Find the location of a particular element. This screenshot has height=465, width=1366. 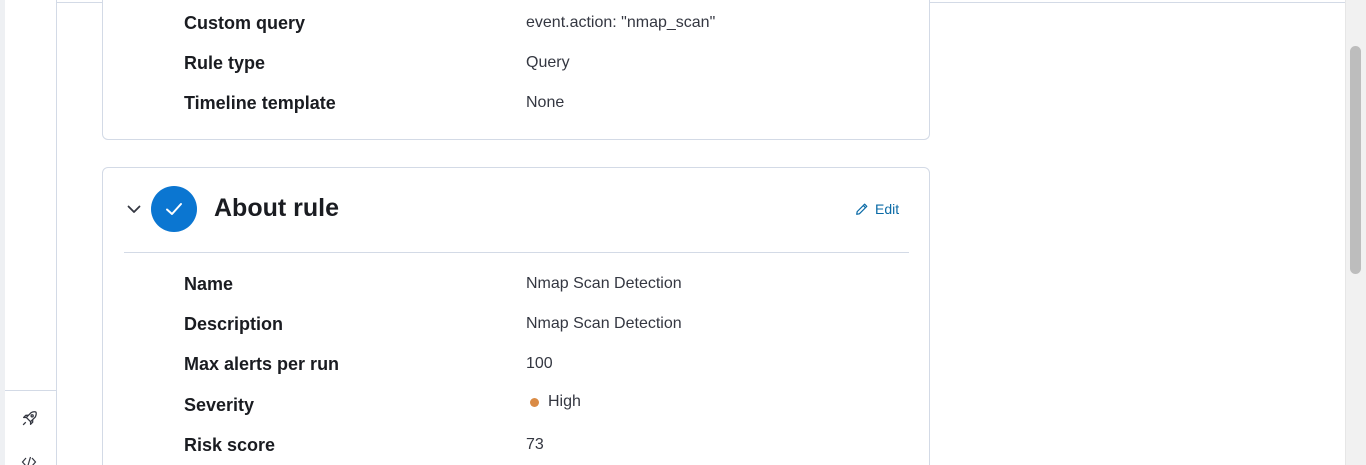

row-label: Severity is located at coordinates (219, 404).